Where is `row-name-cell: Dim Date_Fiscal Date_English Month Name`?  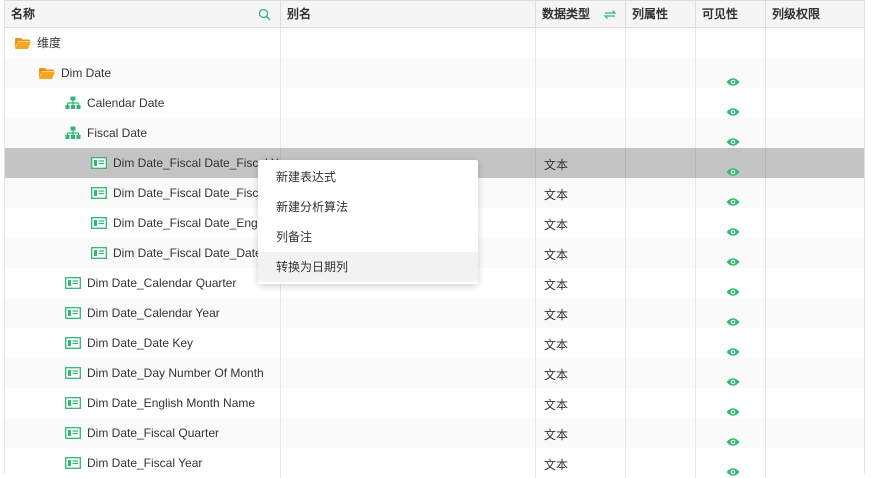 row-name-cell: Dim Date_Fiscal Date_English Month Name is located at coordinates (143, 223).